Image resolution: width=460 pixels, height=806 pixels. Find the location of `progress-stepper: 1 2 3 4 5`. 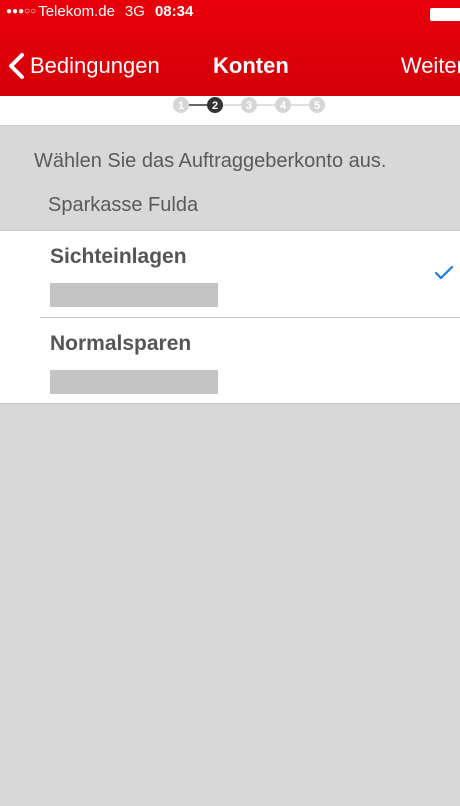

progress-stepper: 1 2 3 4 5 is located at coordinates (249, 105).